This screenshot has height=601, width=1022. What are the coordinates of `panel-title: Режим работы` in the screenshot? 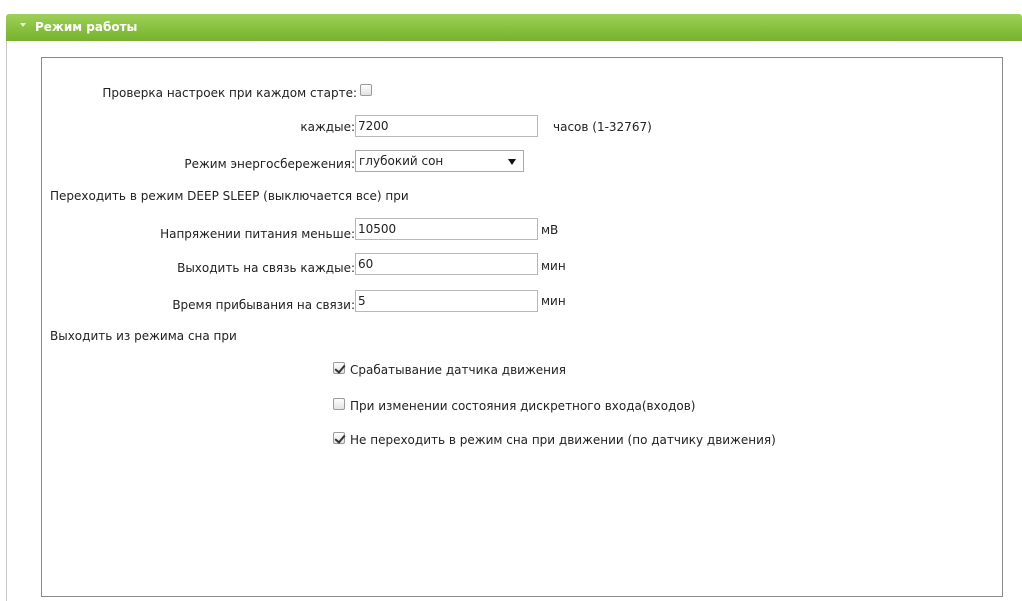 It's located at (86, 27).